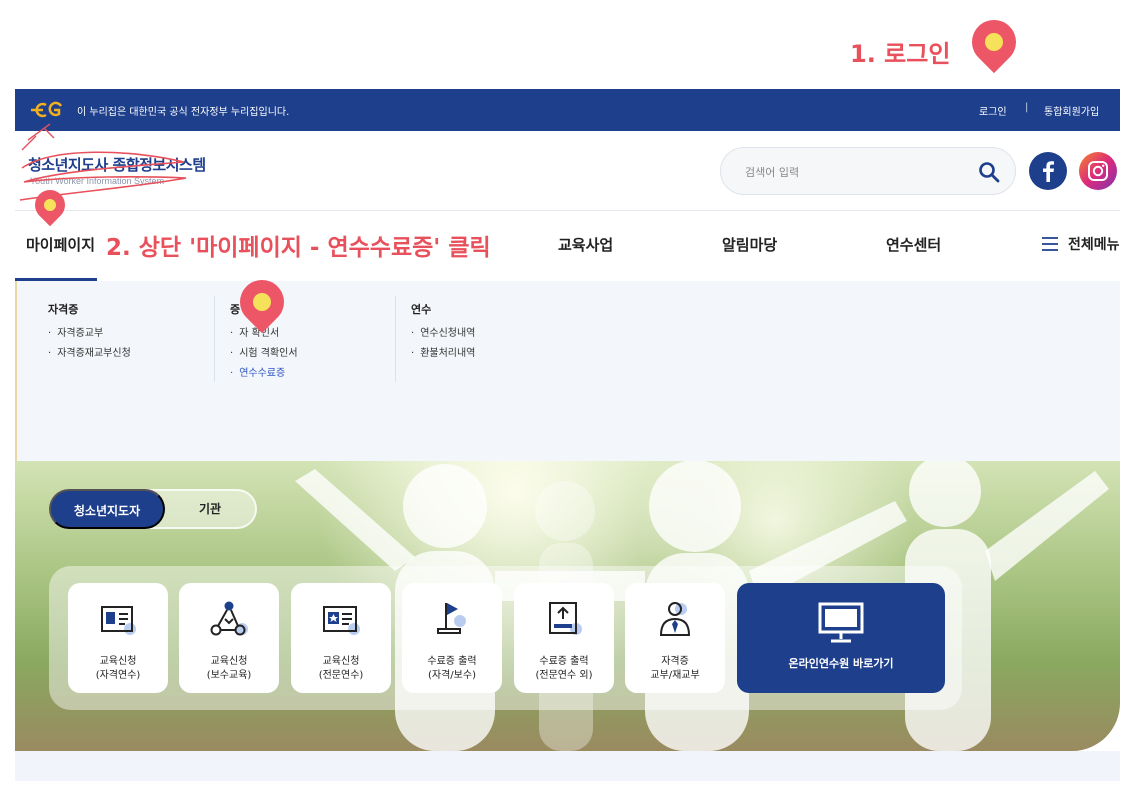  Describe the element at coordinates (298, 248) in the screenshot. I see `annotation-step2: 2. 상단 '마이페이지 - 연수수료증' 클릭` at that location.